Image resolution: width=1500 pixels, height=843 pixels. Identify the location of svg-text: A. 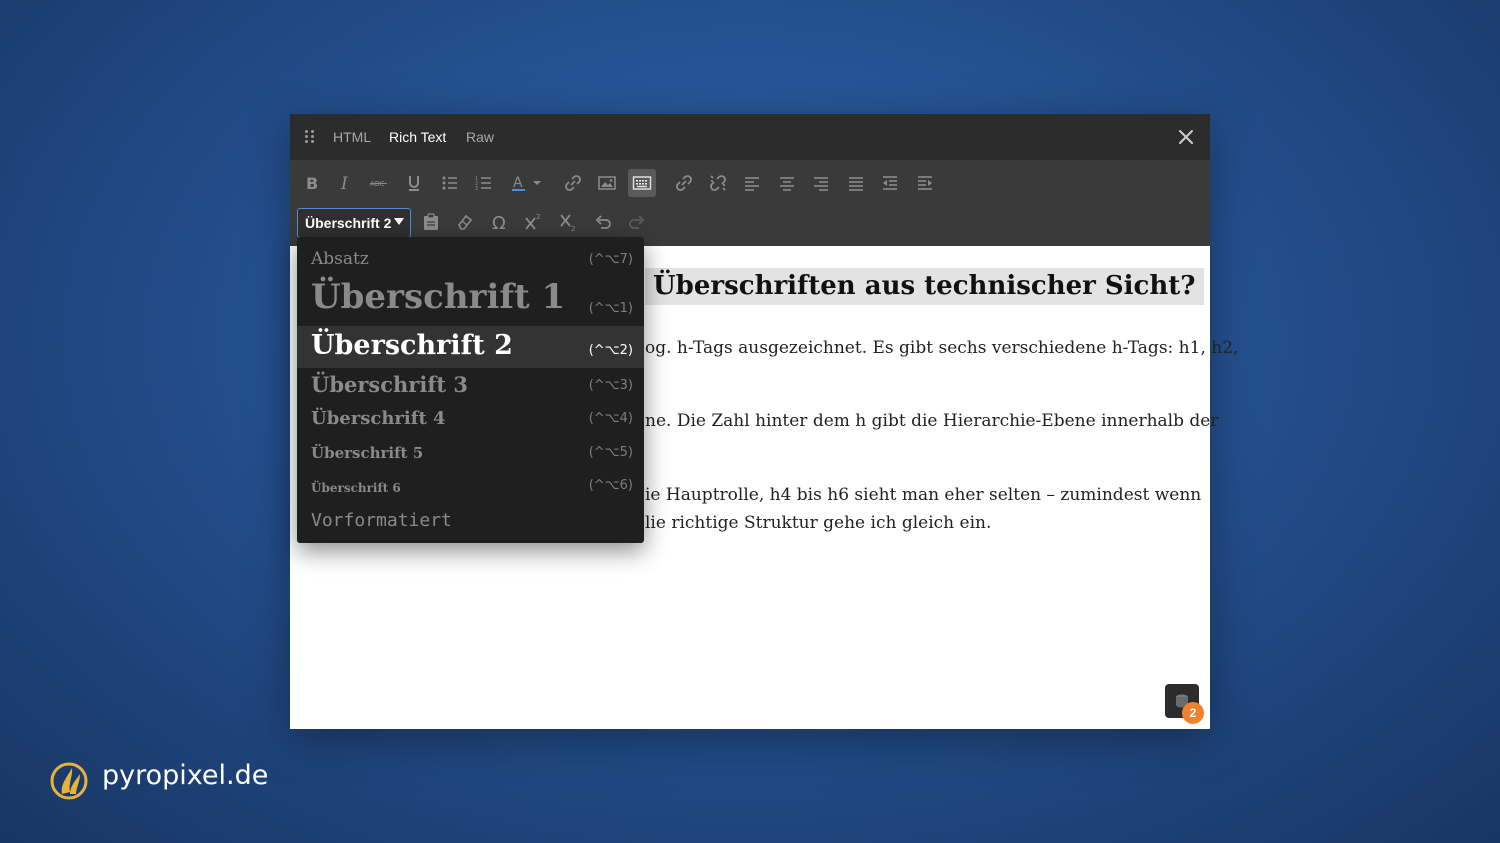
(518, 183).